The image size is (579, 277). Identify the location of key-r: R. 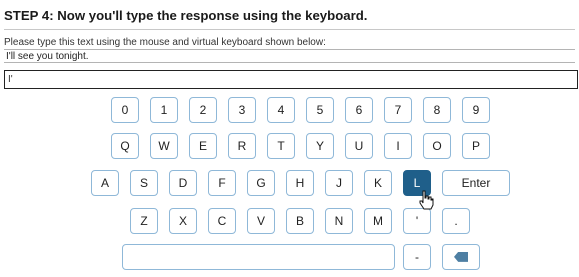
(242, 146).